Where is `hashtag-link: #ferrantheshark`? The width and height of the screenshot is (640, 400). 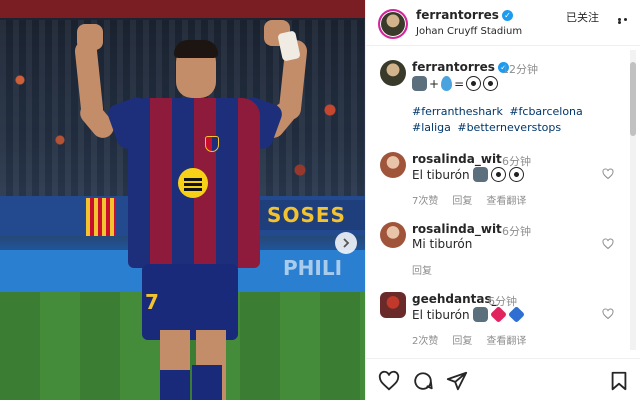 hashtag-link: #ferrantheshark is located at coordinates (457, 111).